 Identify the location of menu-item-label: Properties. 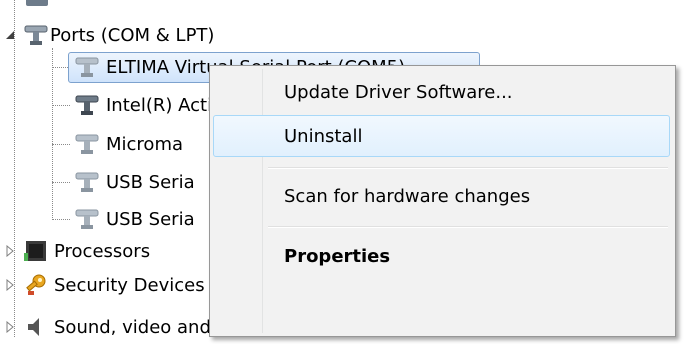
(337, 256).